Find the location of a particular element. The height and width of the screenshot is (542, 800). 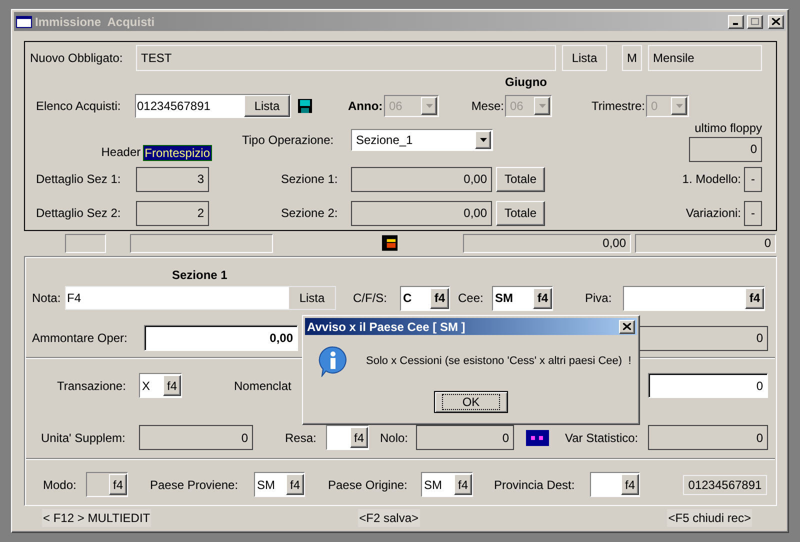

count-field: 2 is located at coordinates (172, 213).